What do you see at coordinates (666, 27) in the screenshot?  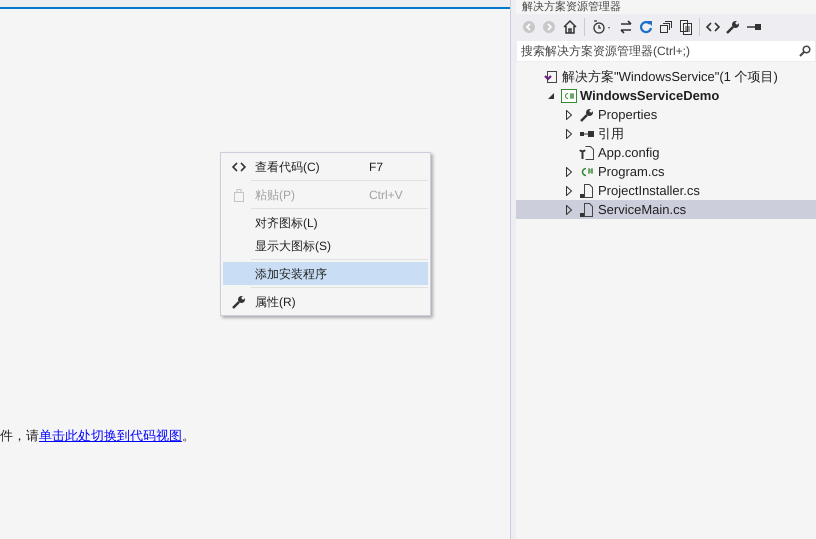 I see `collapse-all-icon` at bounding box center [666, 27].